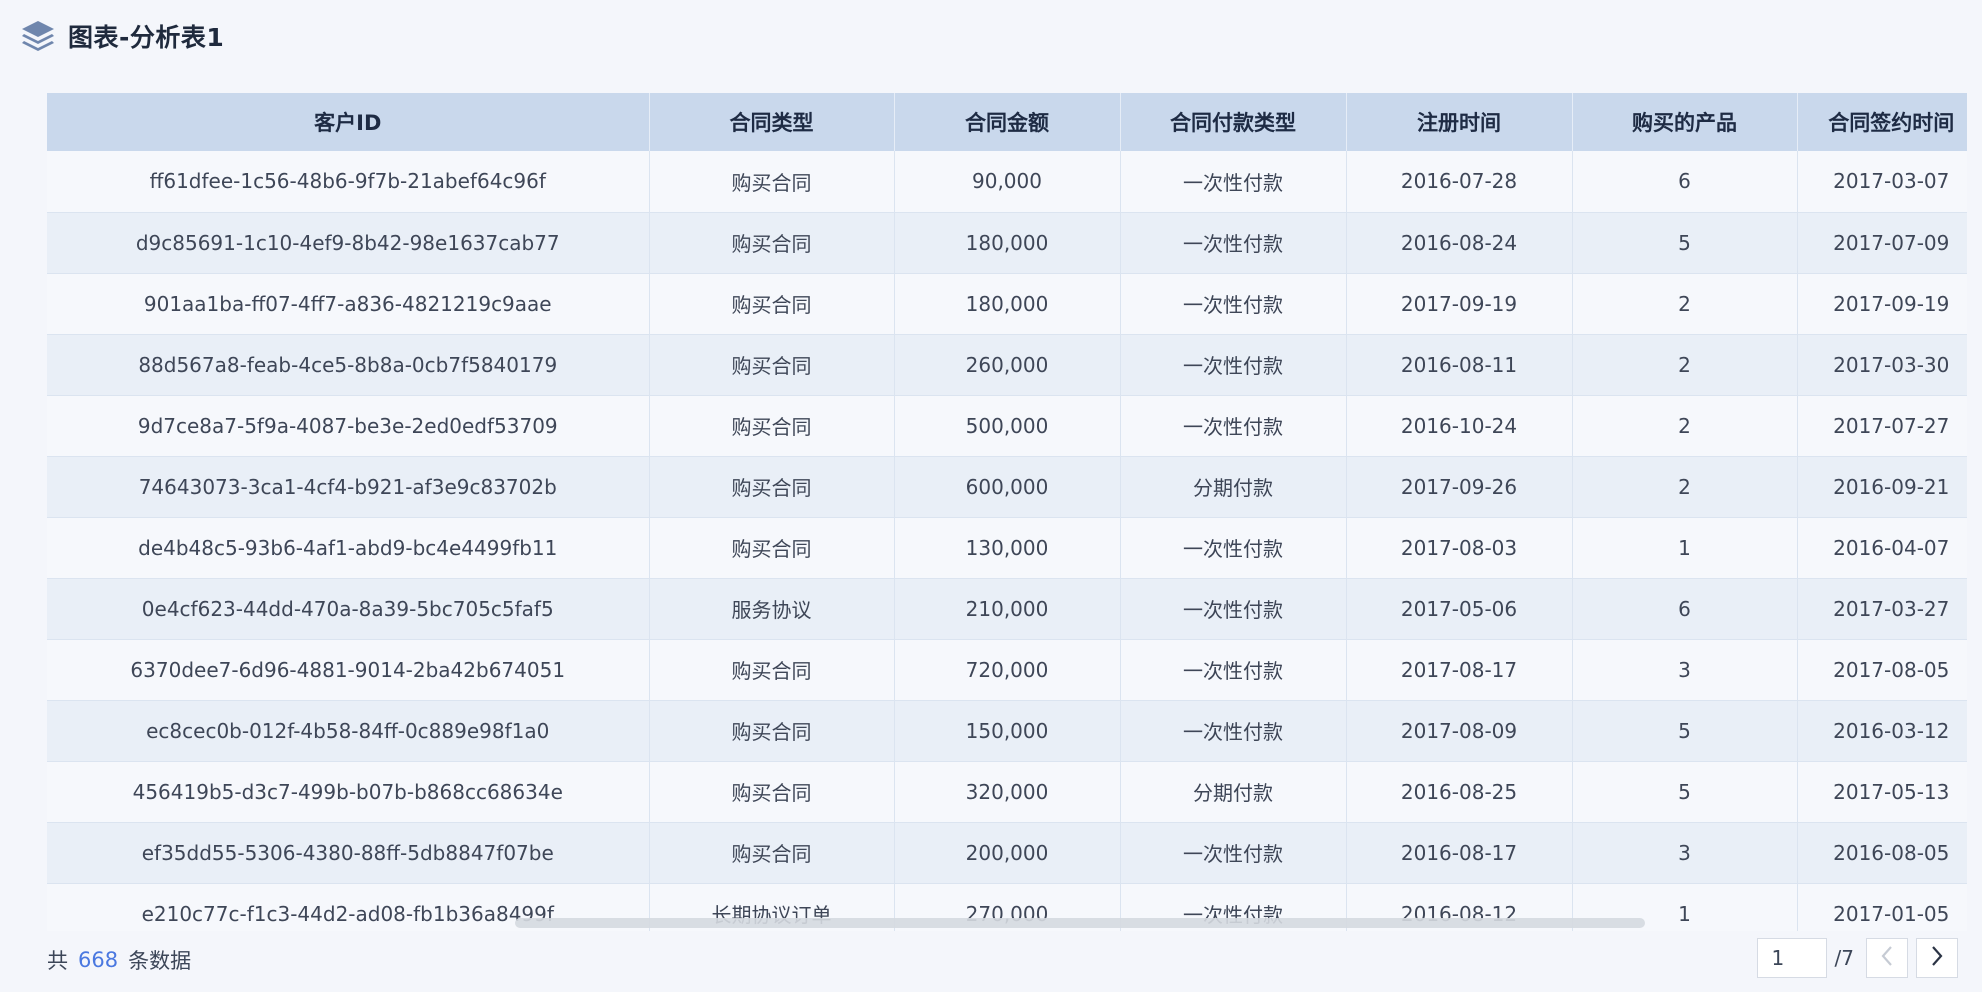 The height and width of the screenshot is (992, 1982). I want to click on column-header-payment-type: 合同付款类型, so click(1233, 122).